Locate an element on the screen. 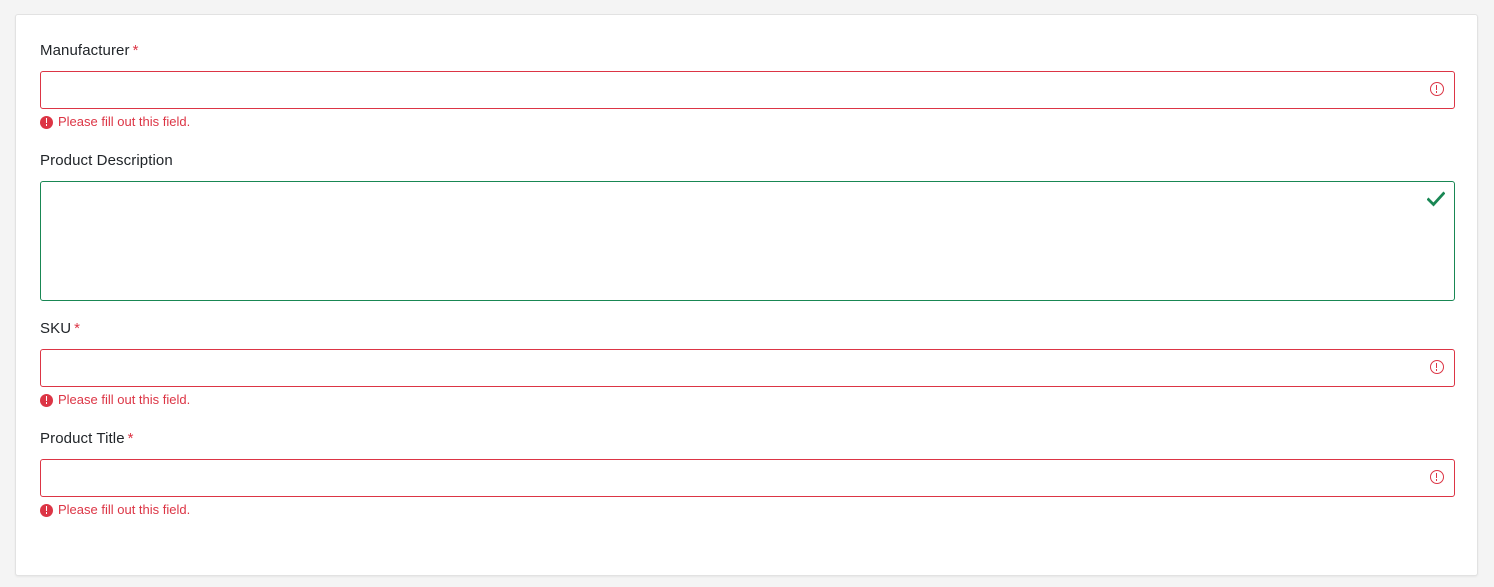  description-label-text: Product Description is located at coordinates (106, 160).